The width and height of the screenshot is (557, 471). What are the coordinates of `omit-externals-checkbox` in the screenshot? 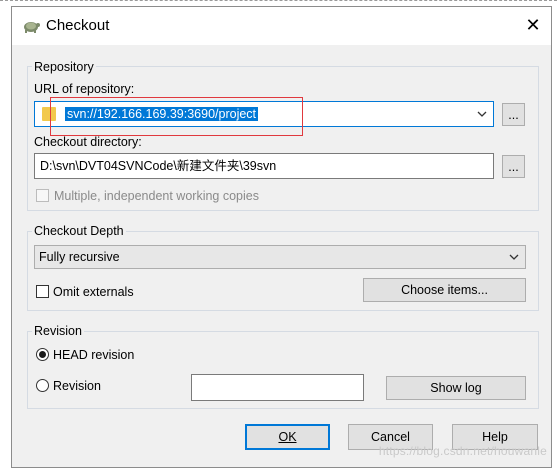 It's located at (42, 291).